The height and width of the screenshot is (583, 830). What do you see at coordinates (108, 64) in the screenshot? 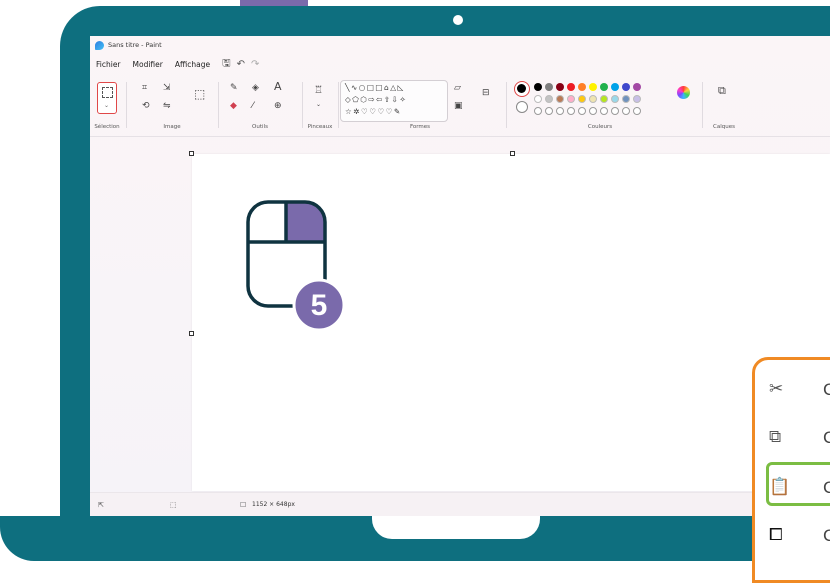
I see `menu-fichier: Fichier` at bounding box center [108, 64].